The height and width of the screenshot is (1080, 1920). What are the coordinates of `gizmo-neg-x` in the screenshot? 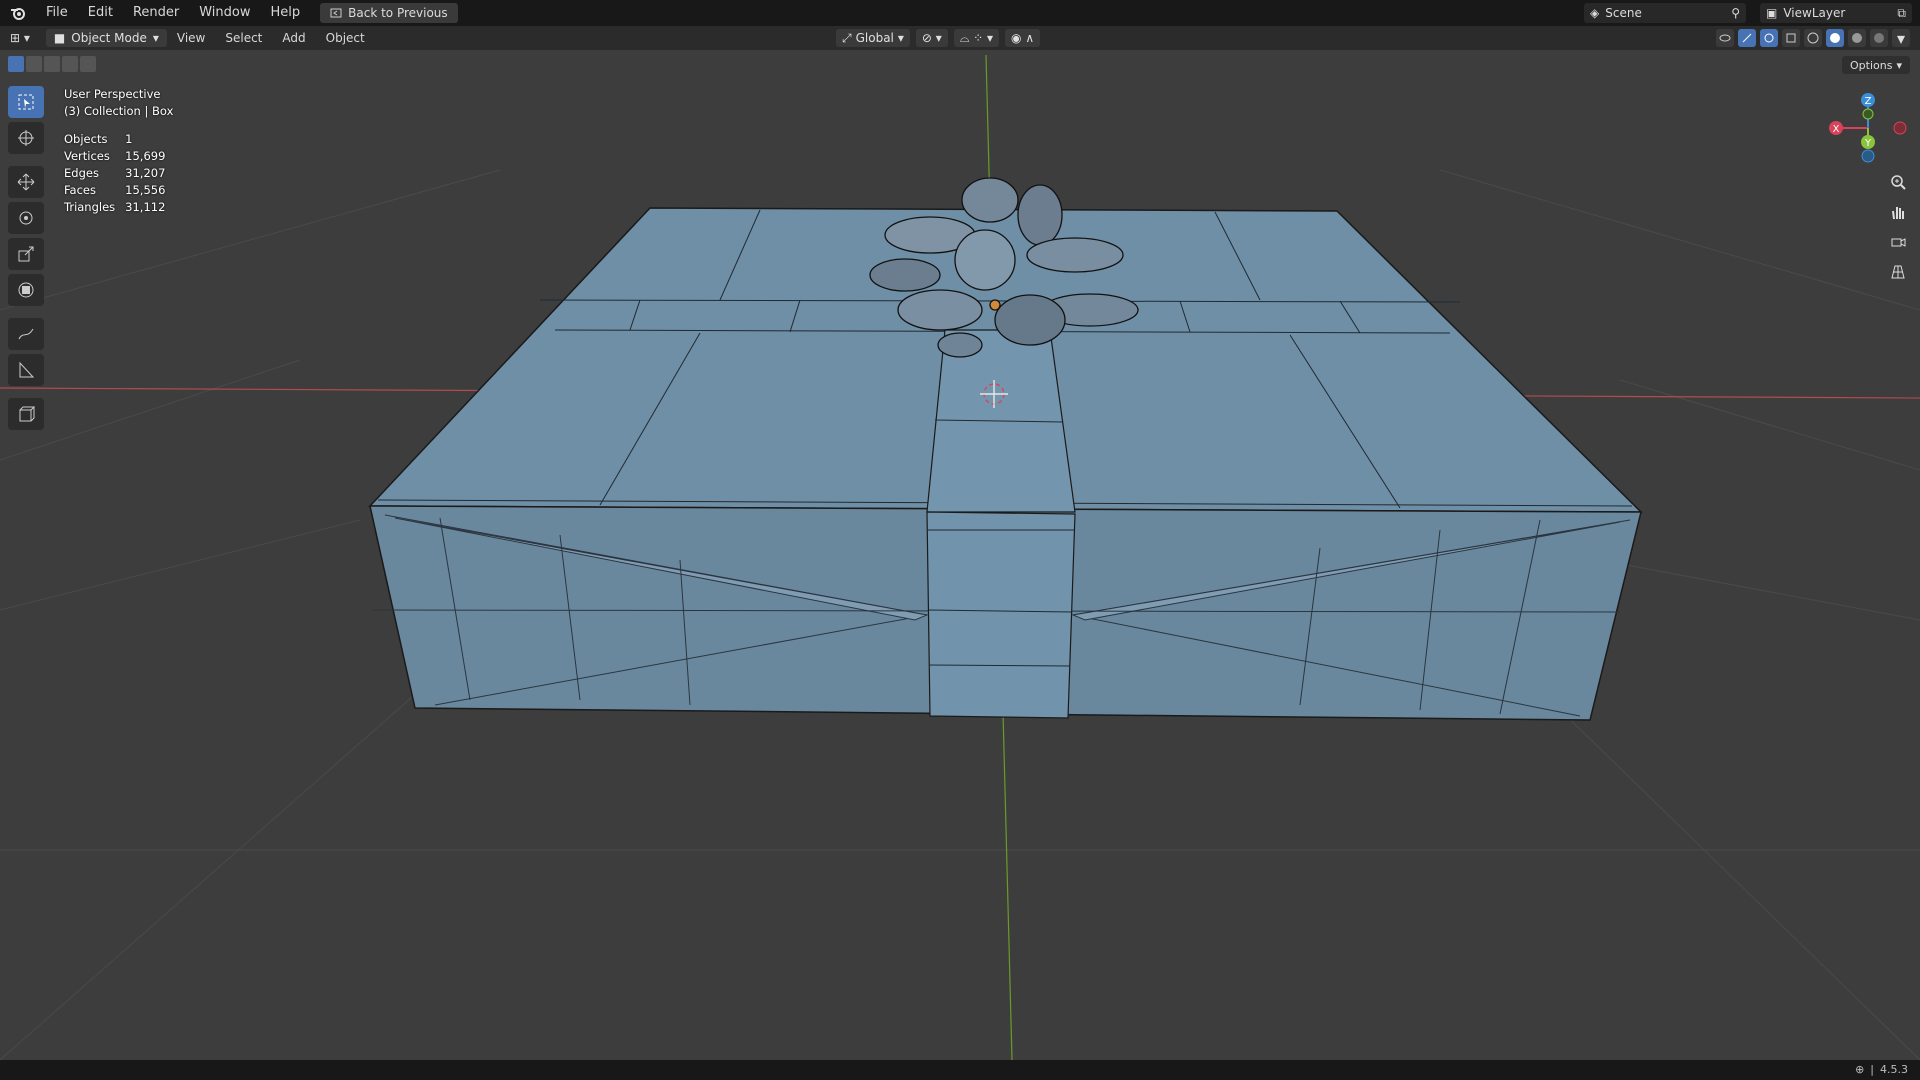 It's located at (1900, 128).